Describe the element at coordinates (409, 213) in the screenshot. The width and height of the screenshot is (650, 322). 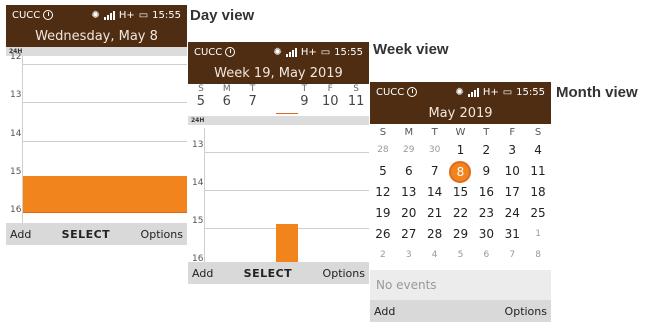
I see `month-day: 20` at that location.